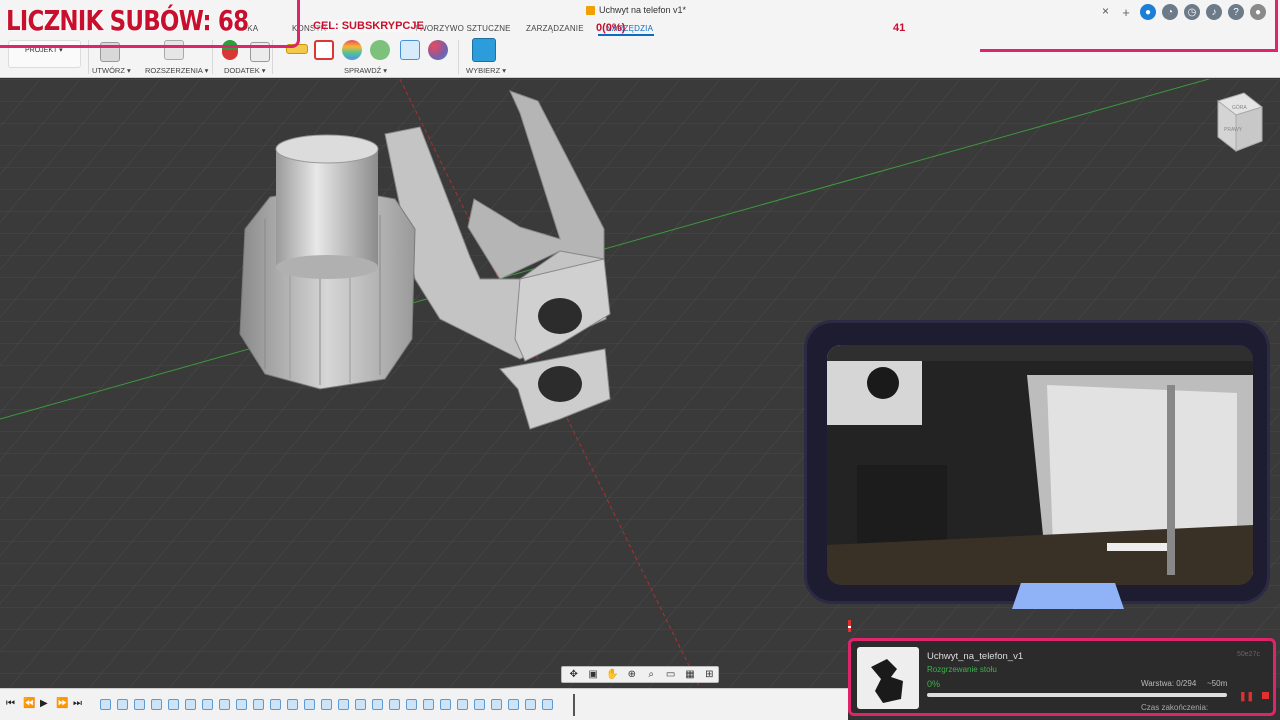 Image resolution: width=1280 pixels, height=720 pixels. What do you see at coordinates (245, 70) in the screenshot?
I see `group-addon: DODATEK ▾` at bounding box center [245, 70].